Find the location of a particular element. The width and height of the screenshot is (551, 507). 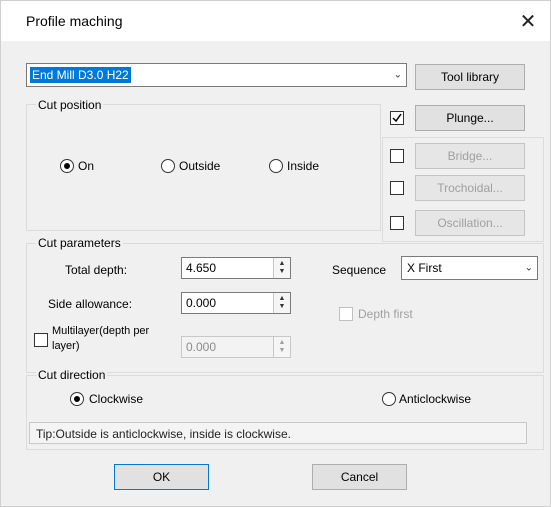

cut-direction-label: Cut direction is located at coordinates (72, 375).